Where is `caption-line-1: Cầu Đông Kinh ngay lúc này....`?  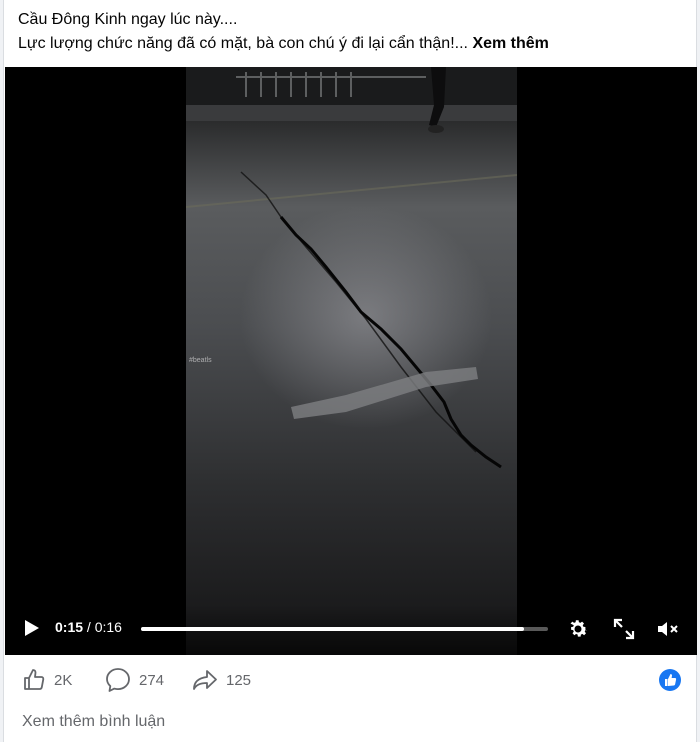
caption-line-1: Cầu Đông Kinh ngay lúc này.... is located at coordinates (128, 19).